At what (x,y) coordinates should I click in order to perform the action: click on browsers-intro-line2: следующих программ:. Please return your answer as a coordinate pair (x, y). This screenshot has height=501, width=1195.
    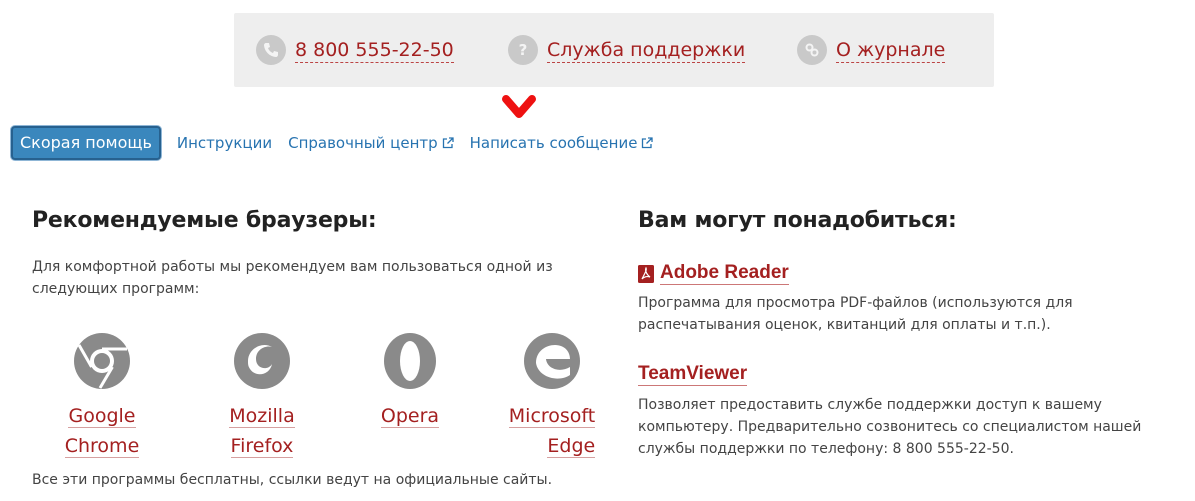
    Looking at the image, I should click on (116, 289).